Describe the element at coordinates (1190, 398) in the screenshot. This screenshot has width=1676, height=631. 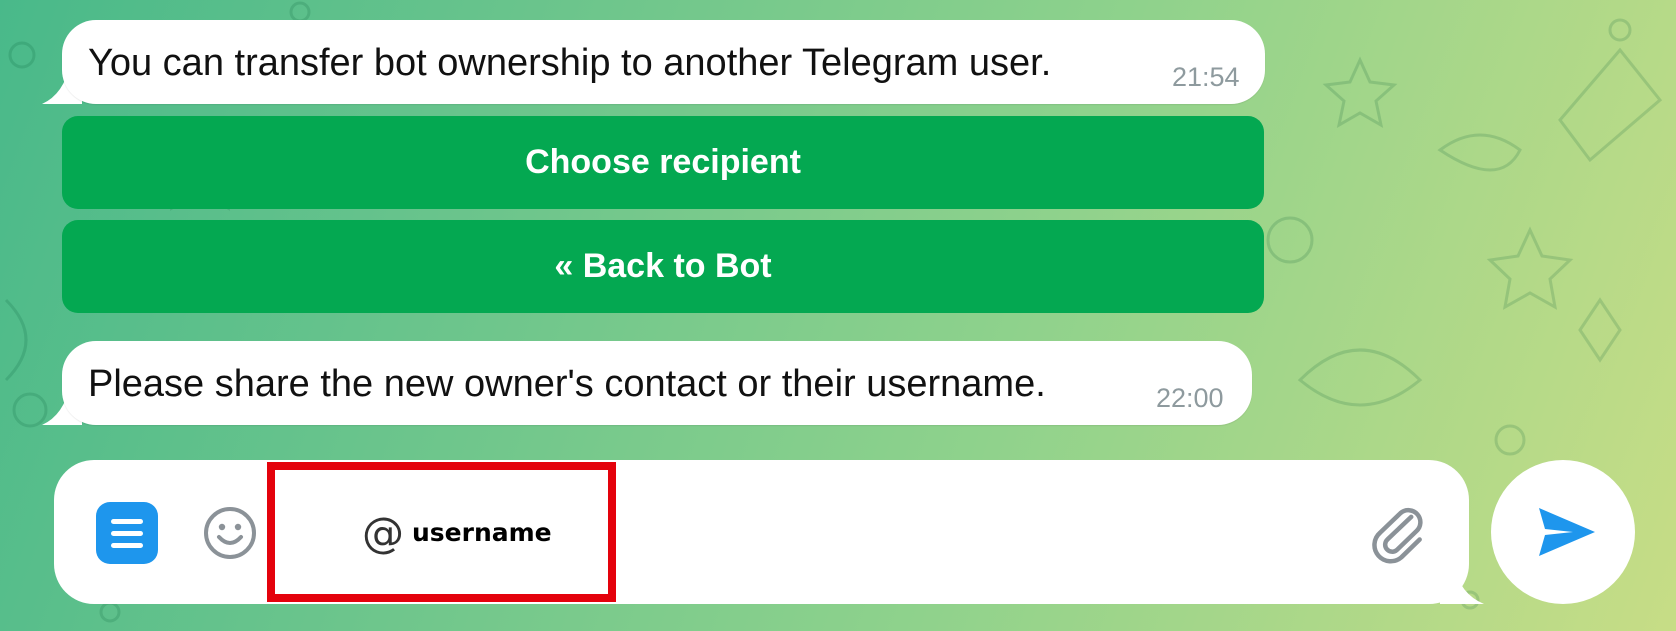
I see `message-time: 22:00` at that location.